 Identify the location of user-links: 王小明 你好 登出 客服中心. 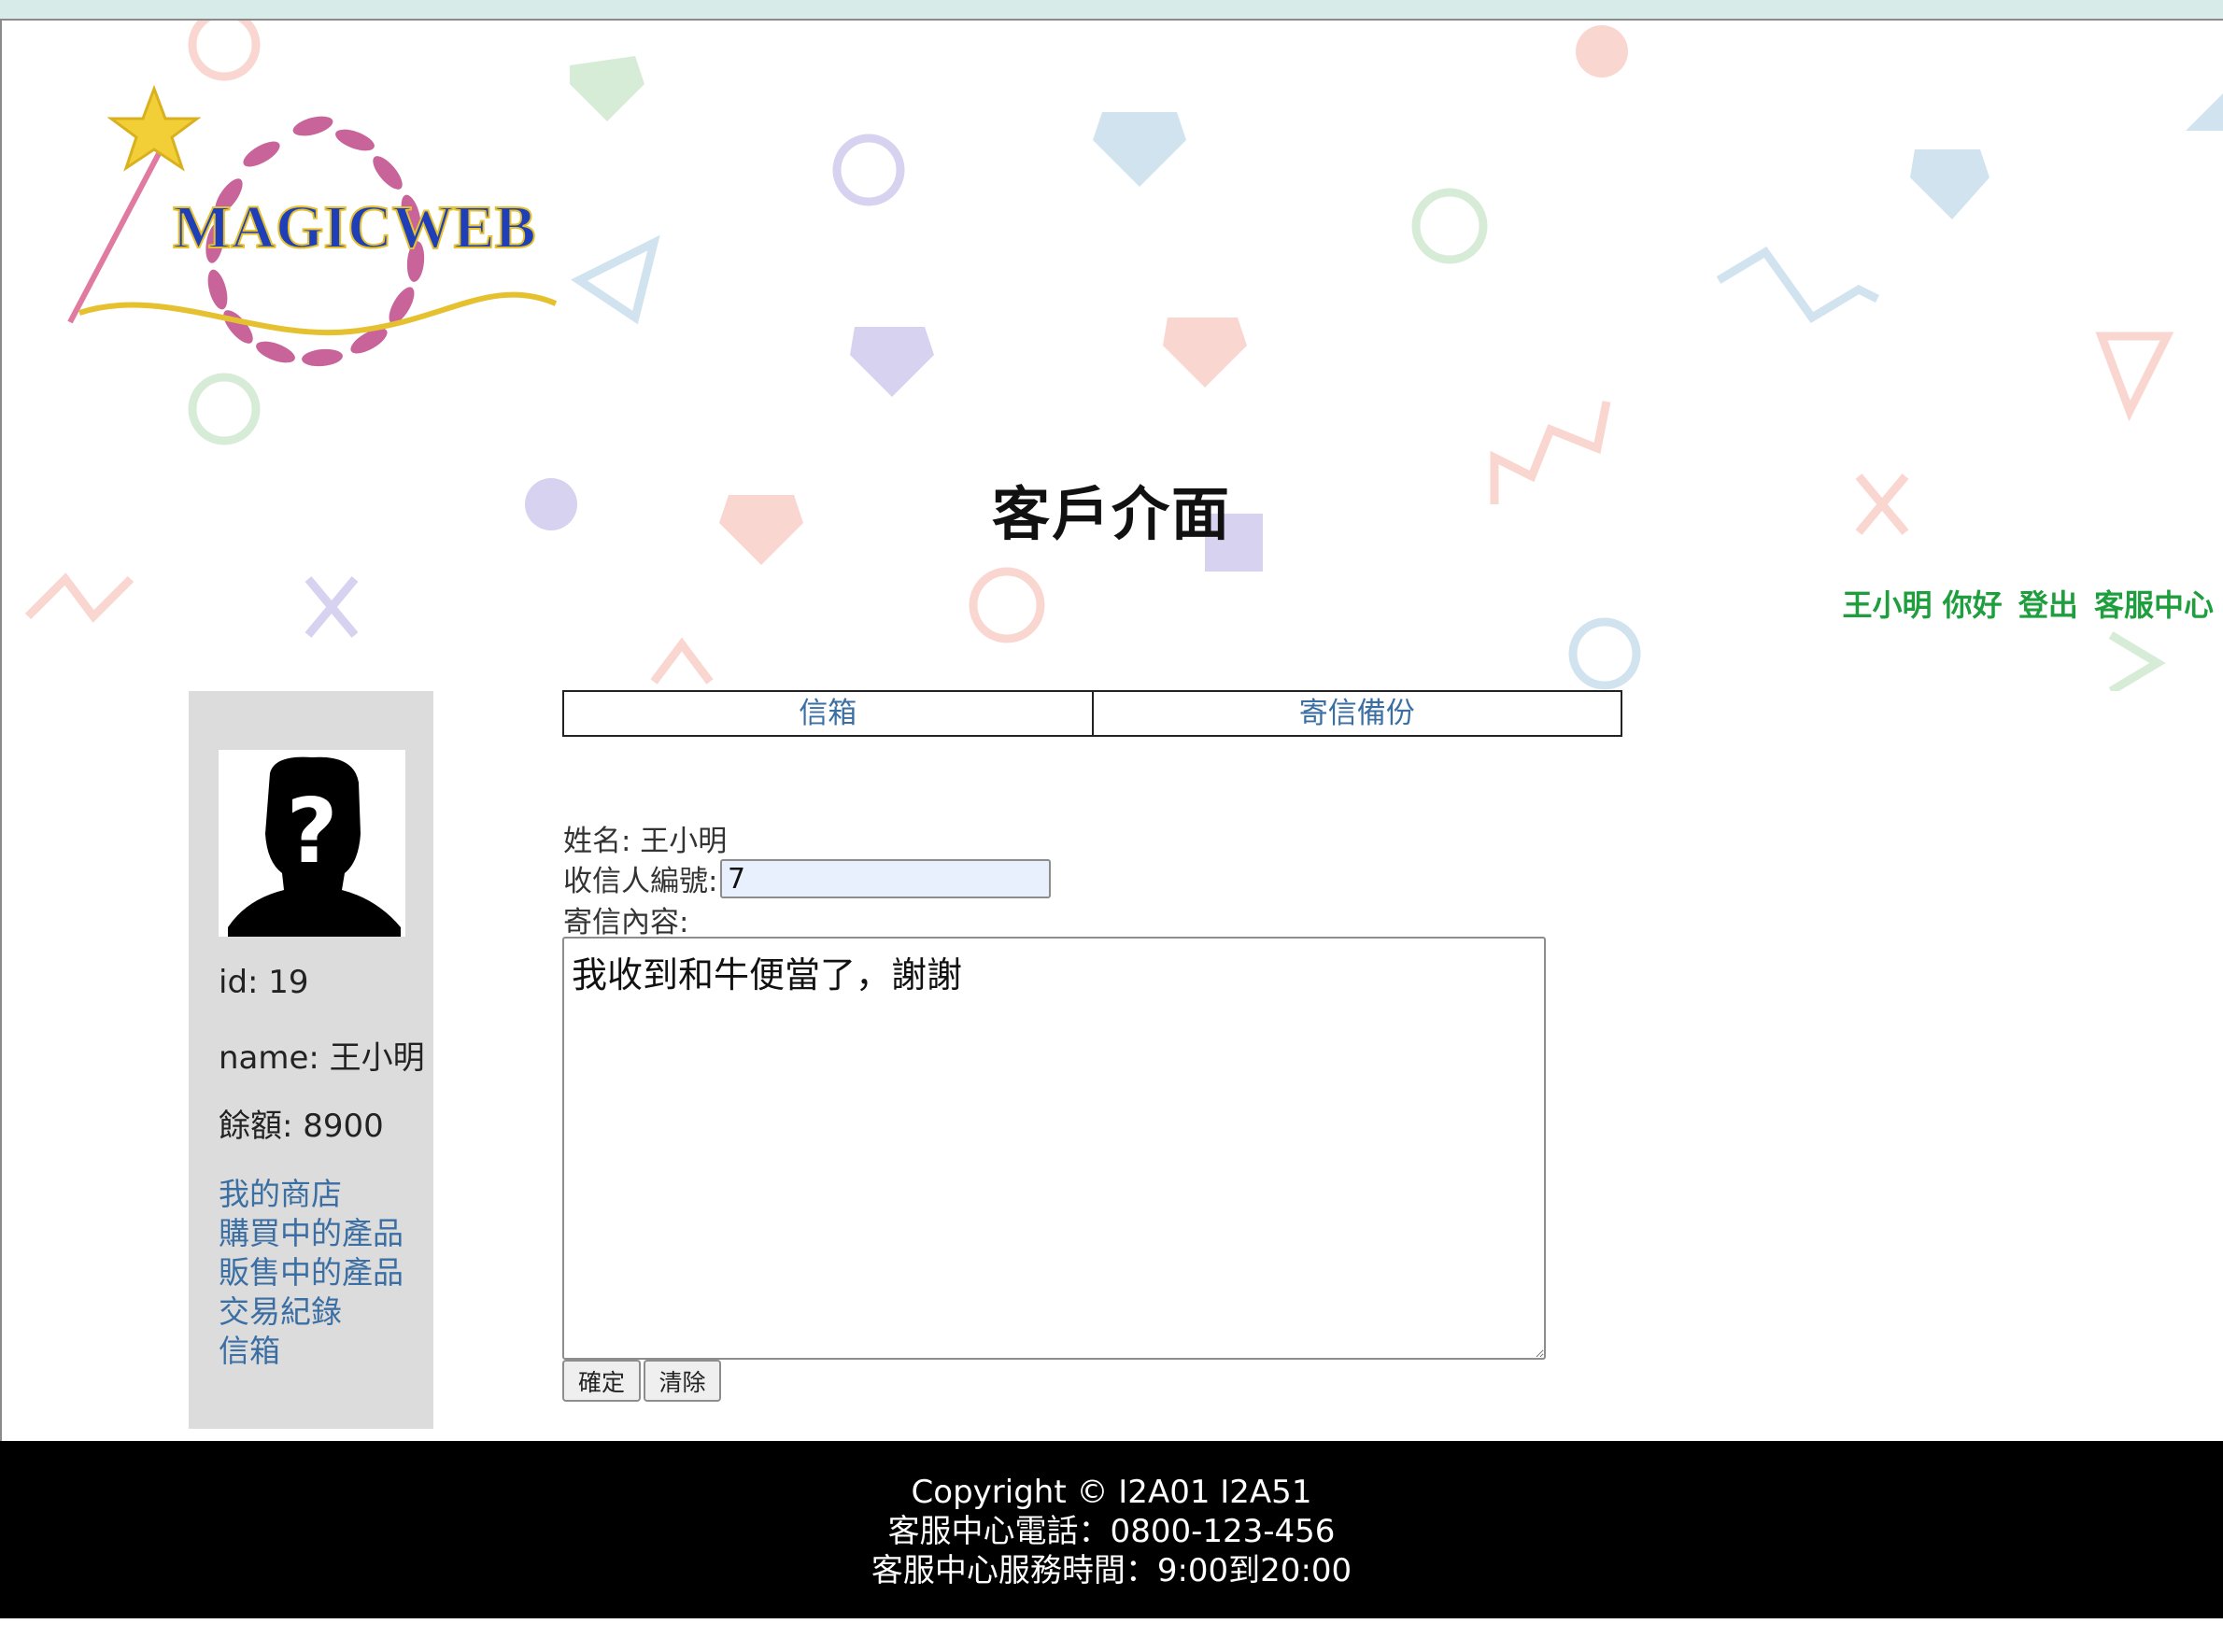
(2025, 603).